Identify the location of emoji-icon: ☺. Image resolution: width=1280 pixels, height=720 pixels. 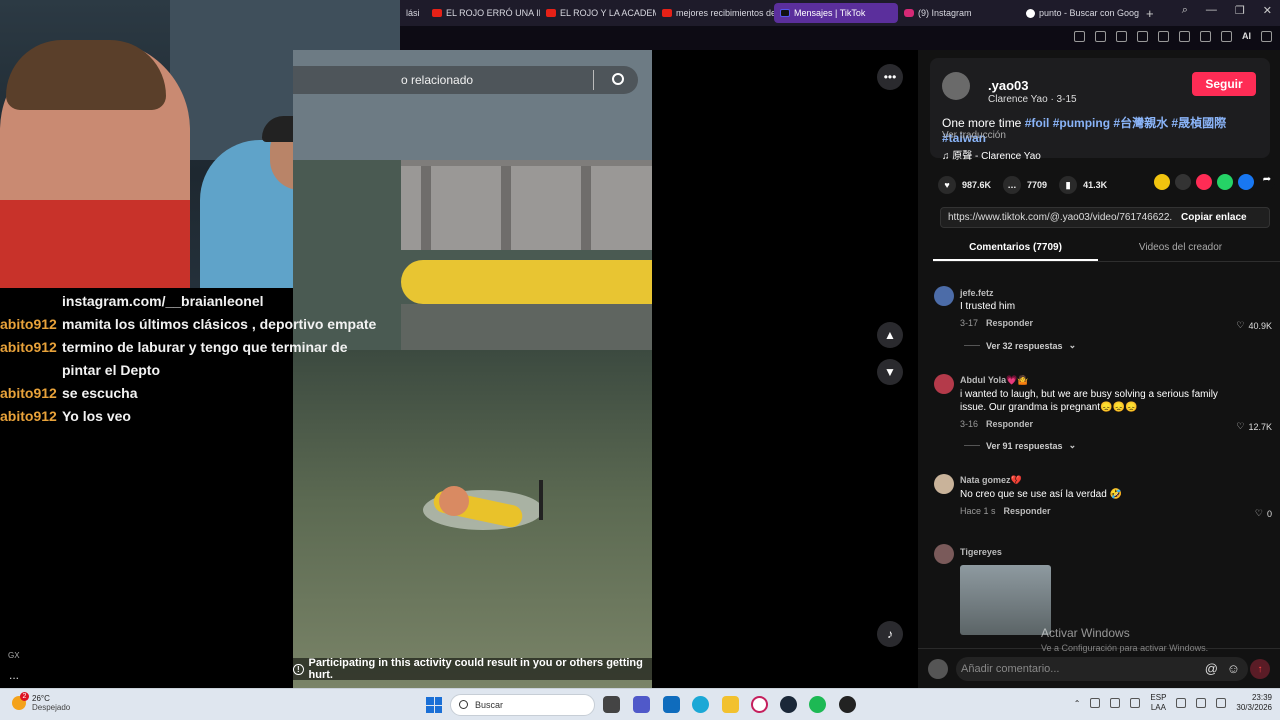
(1233, 669).